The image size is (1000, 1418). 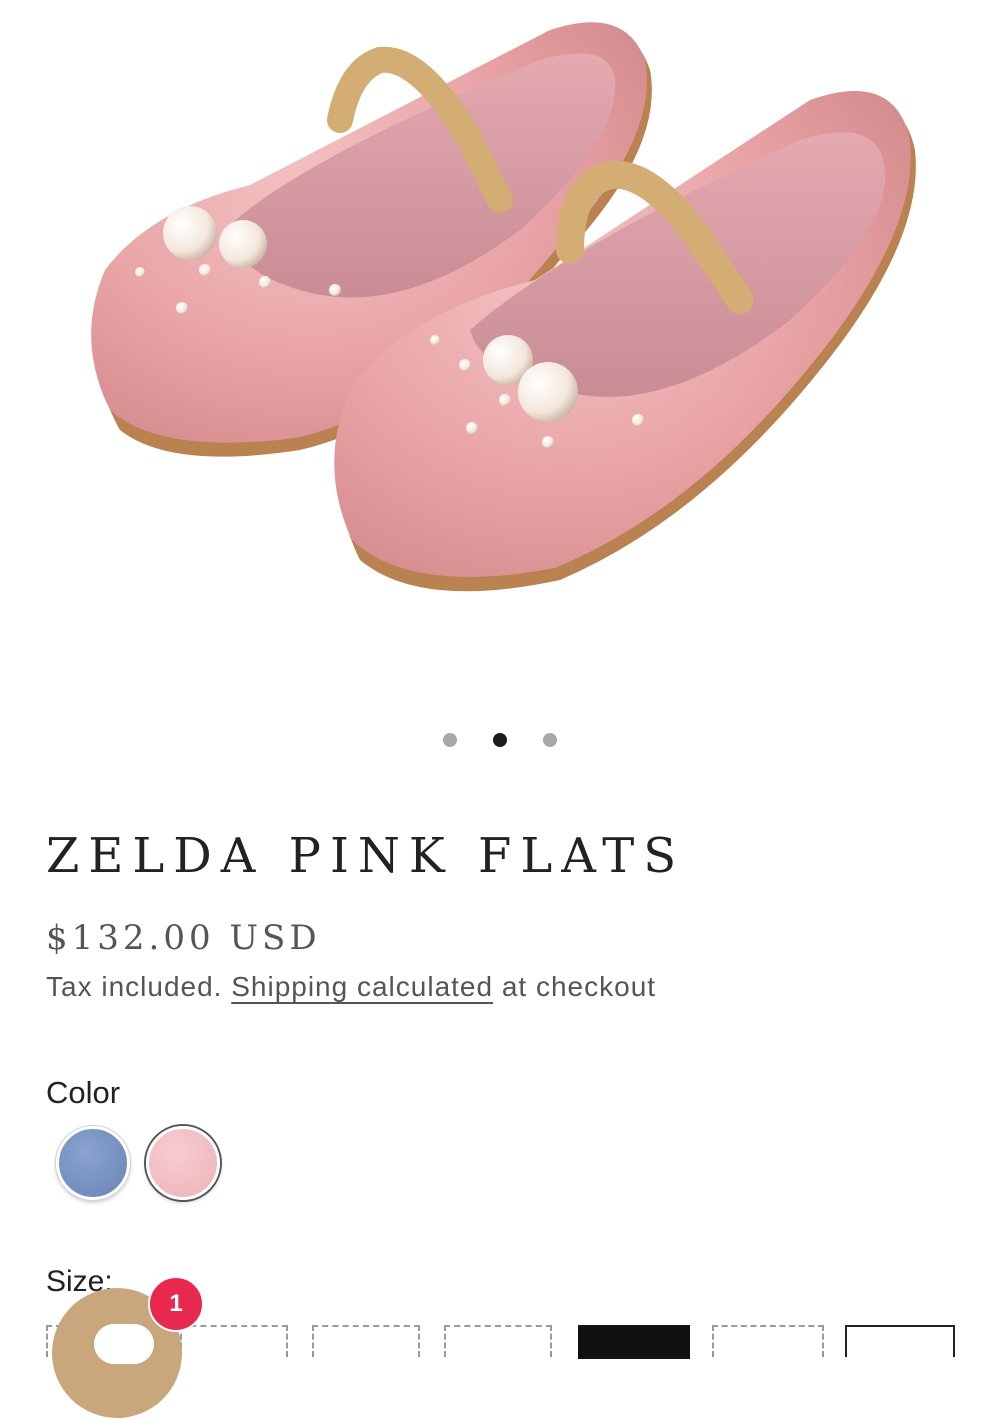 What do you see at coordinates (579, 986) in the screenshot?
I see `tax-suffix: at checkout` at bounding box center [579, 986].